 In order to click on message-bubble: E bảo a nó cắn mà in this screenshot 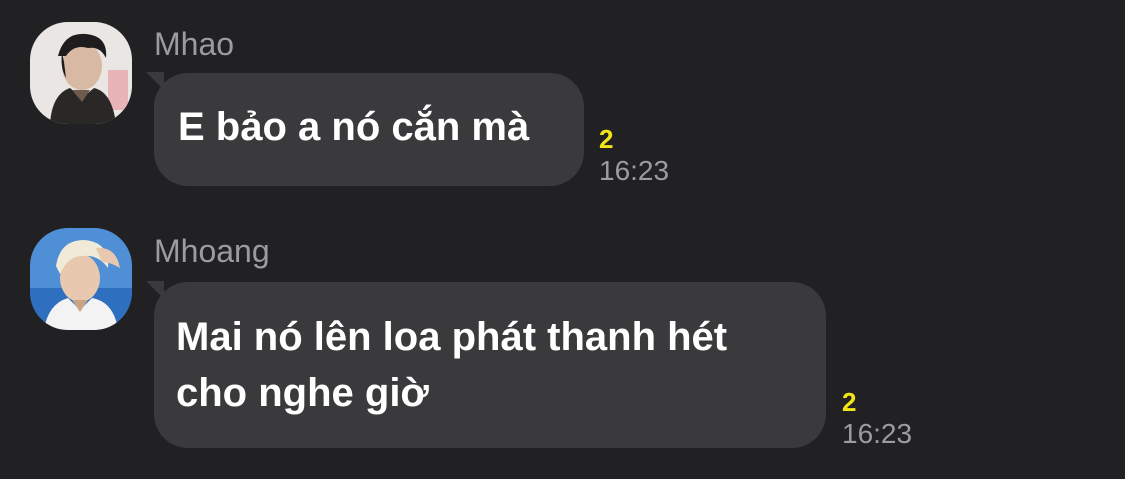, I will do `click(369, 129)`.